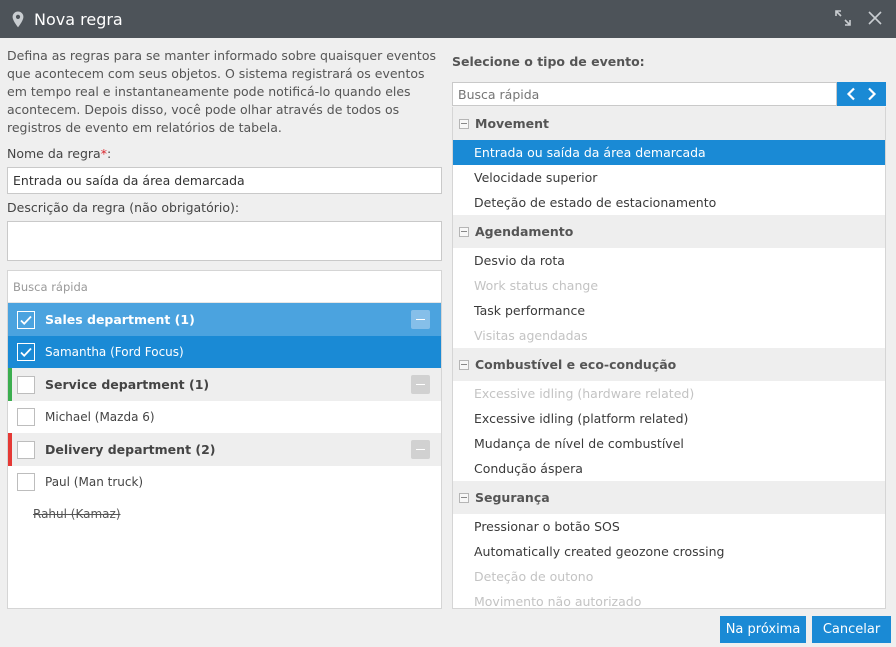 Image resolution: width=896 pixels, height=647 pixels. I want to click on event-item-disabled: Visitas agendadas, so click(669, 335).